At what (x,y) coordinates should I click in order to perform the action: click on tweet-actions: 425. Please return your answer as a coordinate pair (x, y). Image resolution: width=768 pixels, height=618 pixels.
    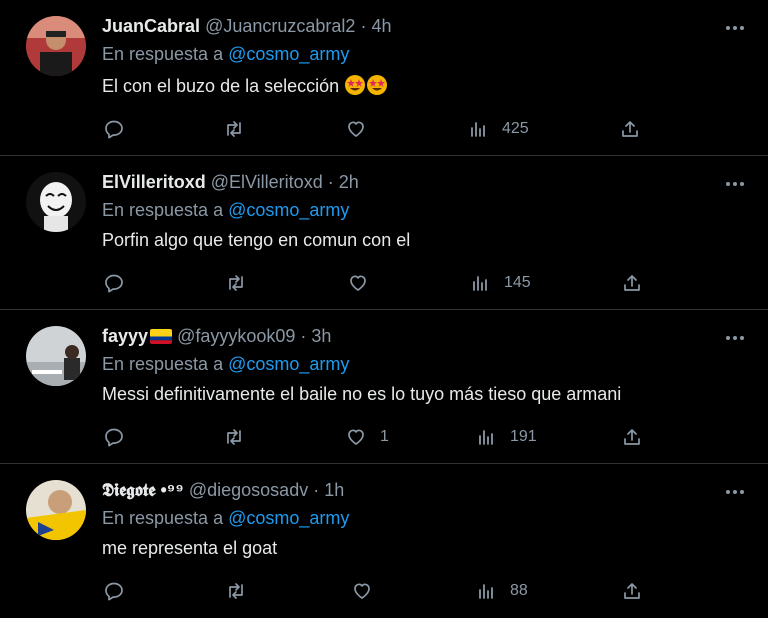
    Looking at the image, I should click on (384, 129).